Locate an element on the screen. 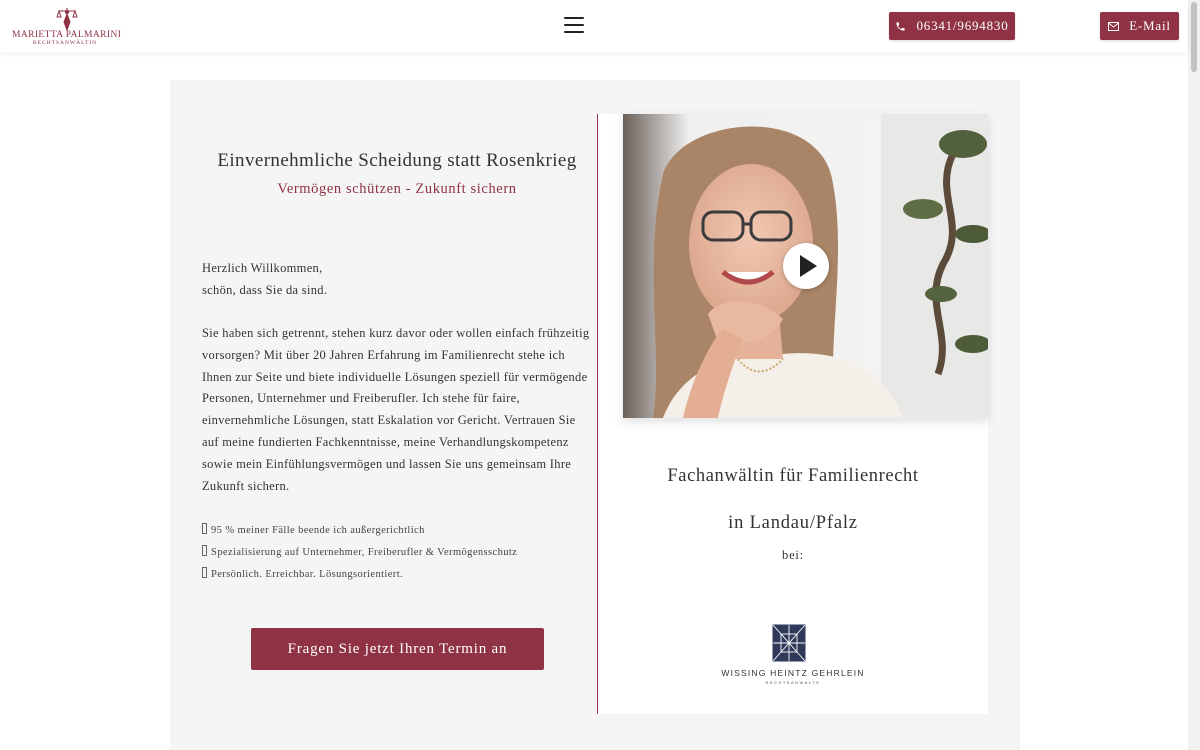  firm-logo-icon is located at coordinates (789, 643).